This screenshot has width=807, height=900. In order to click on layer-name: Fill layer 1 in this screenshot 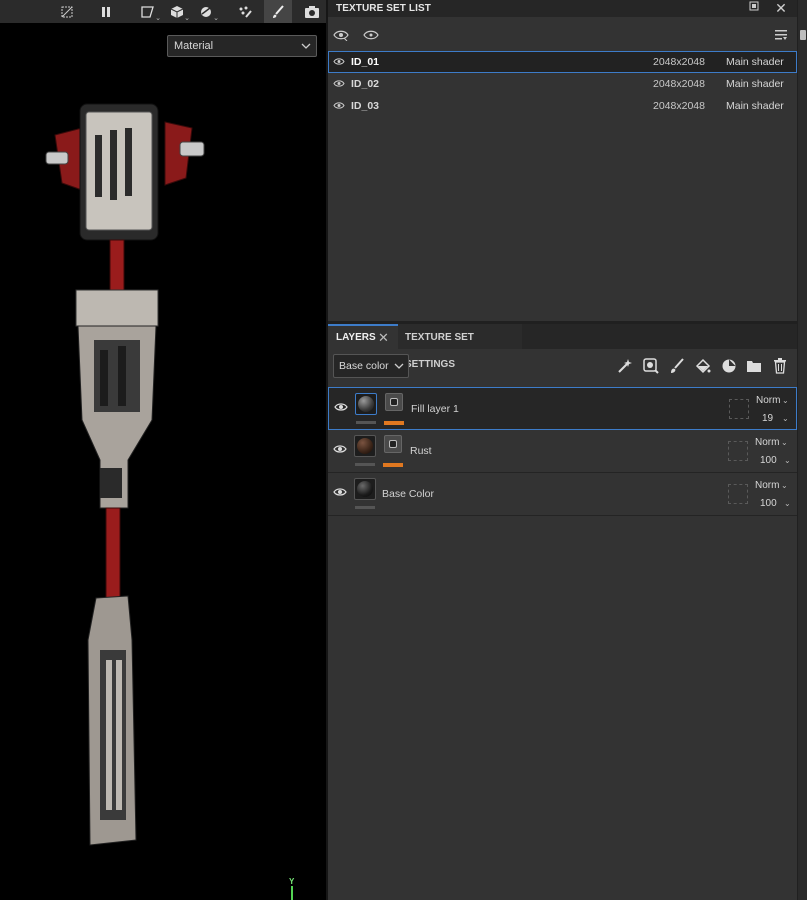, I will do `click(435, 409)`.